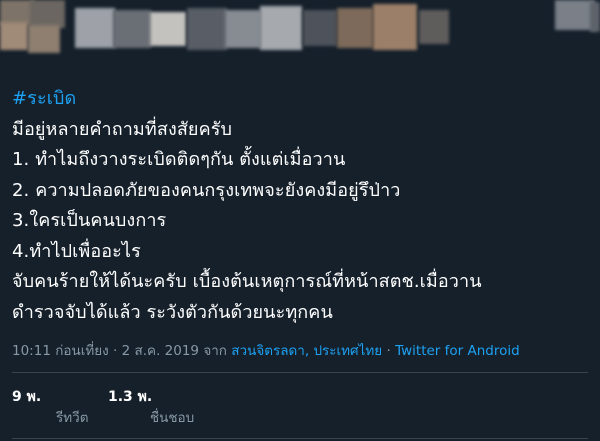 Image resolution: width=600 pixels, height=441 pixels. Describe the element at coordinates (172, 312) in the screenshot. I see `tweet-line: ดำรวจจับได้แล้ว ระวังตัวกันด้วยนะทุกคน` at that location.